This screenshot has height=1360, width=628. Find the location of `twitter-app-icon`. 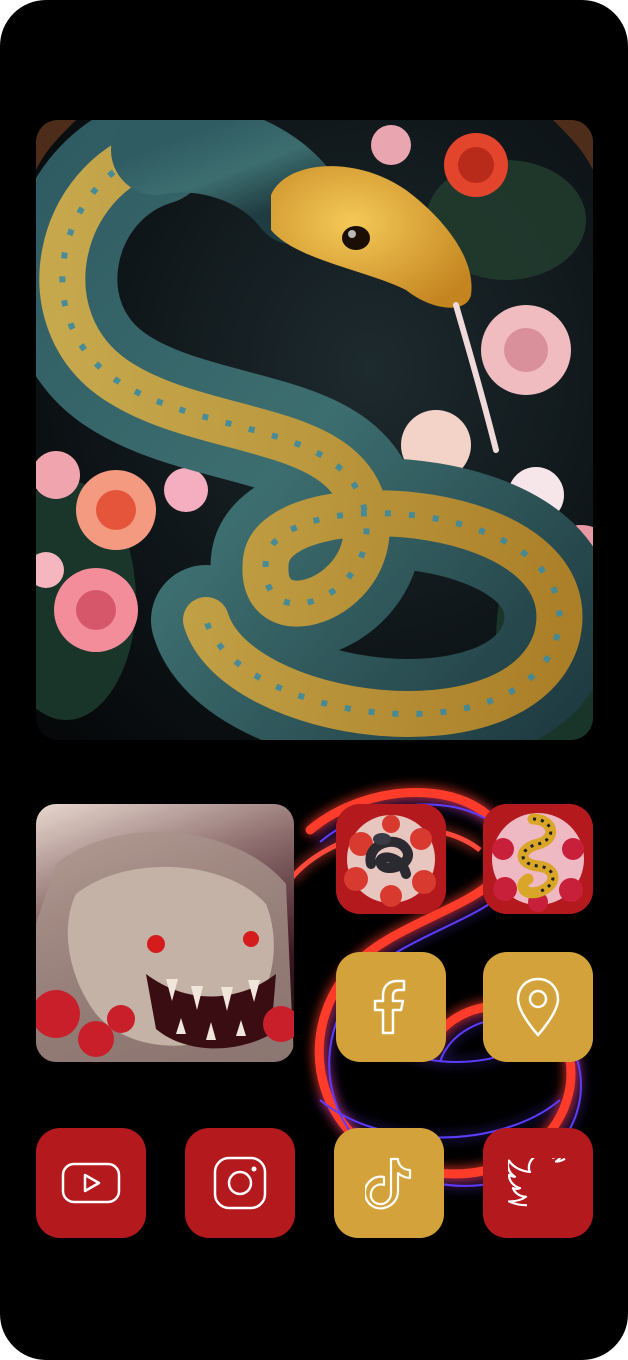

twitter-app-icon is located at coordinates (538, 1183).